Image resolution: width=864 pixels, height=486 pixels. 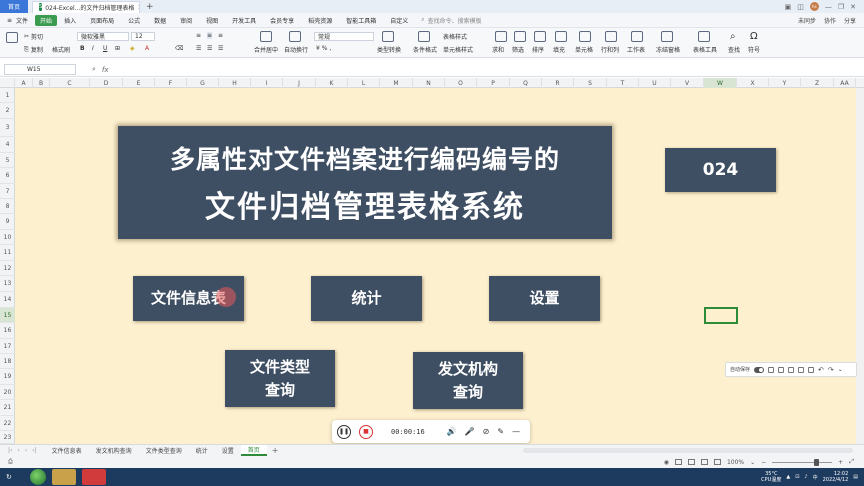 I want to click on row-header: 8, so click(x=7, y=206).